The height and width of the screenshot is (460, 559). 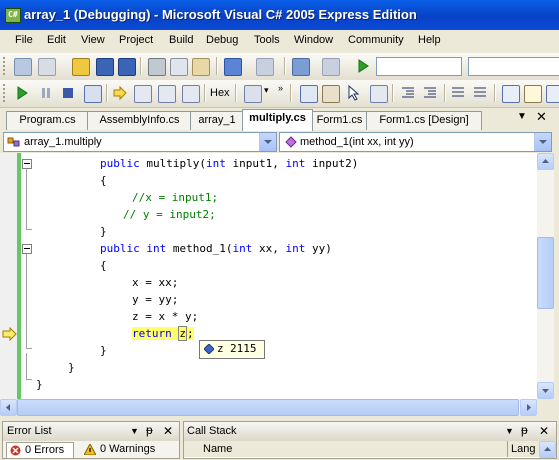 What do you see at coordinates (201, 67) in the screenshot?
I see `paste-icon` at bounding box center [201, 67].